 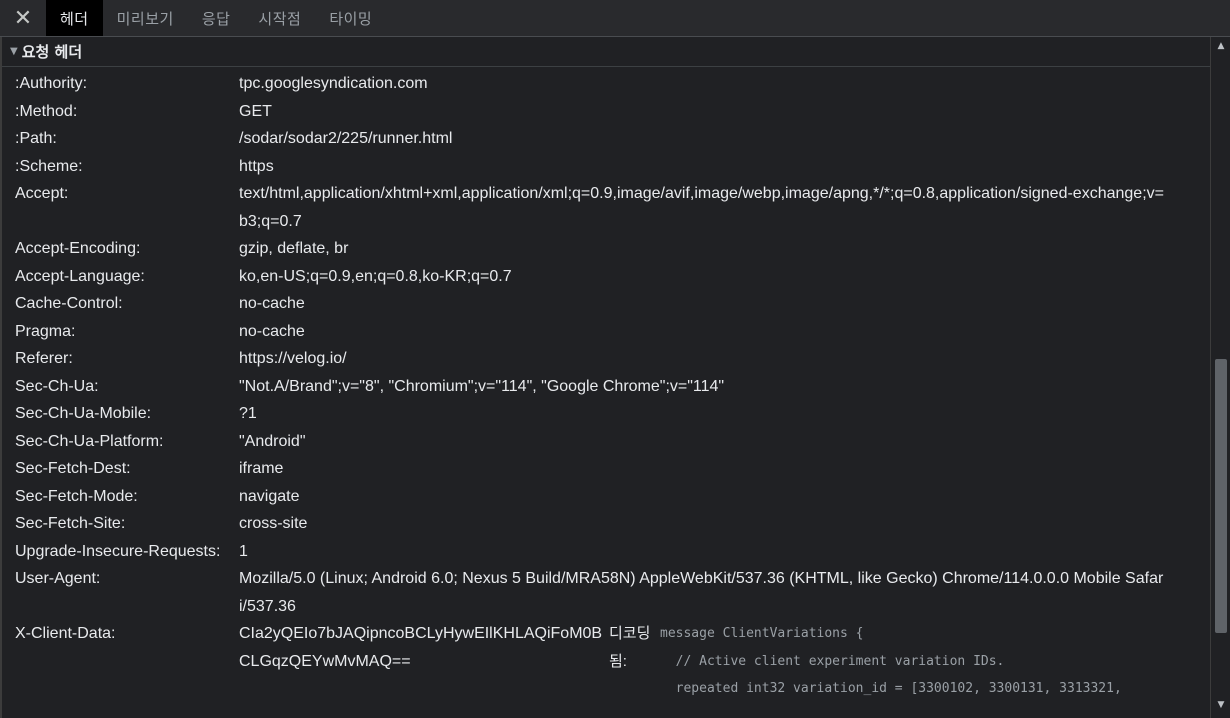 I want to click on vertical-scrollbar: ▲ ▼, so click(x=1220, y=377).